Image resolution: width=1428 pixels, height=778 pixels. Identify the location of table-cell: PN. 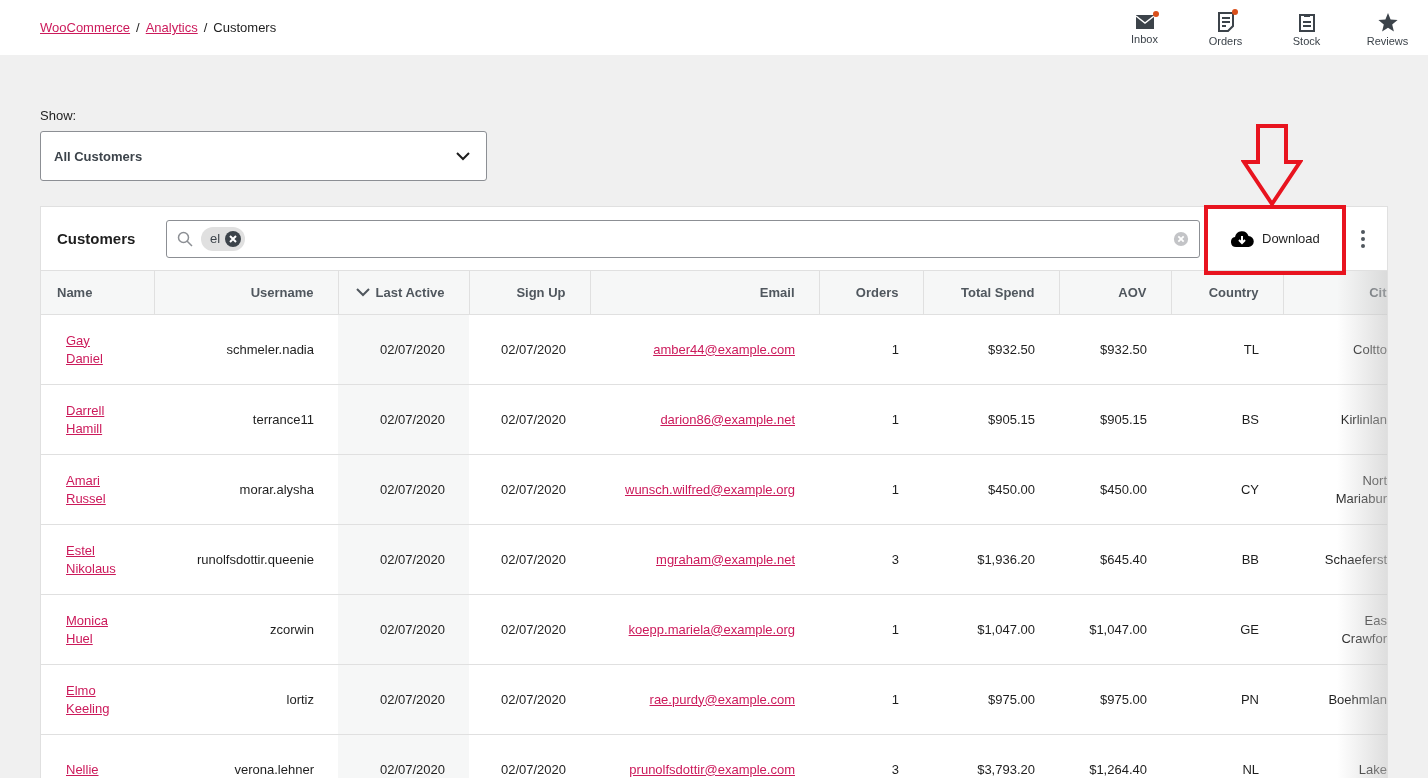
(1227, 699).